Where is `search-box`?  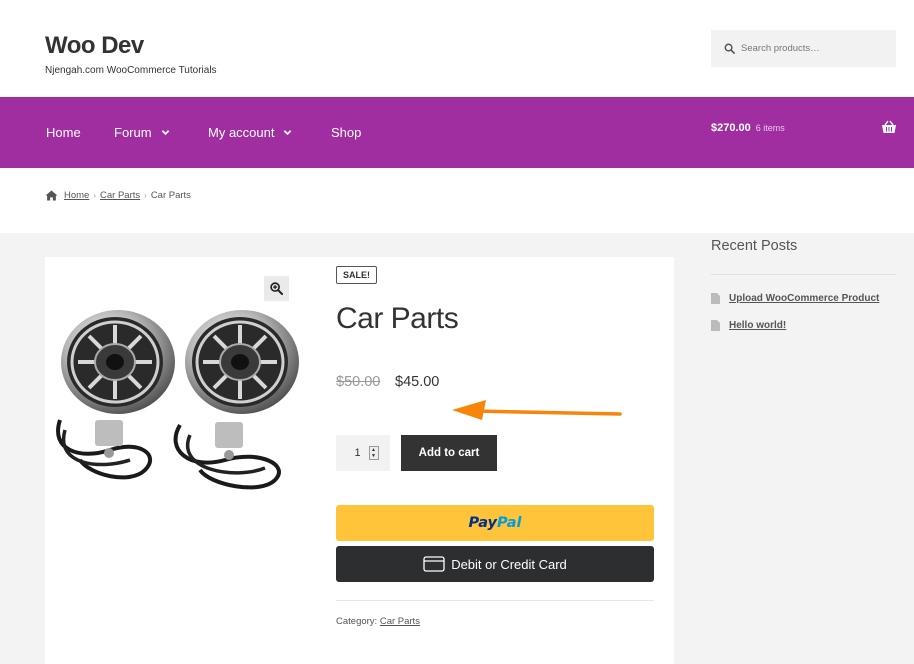
search-box is located at coordinates (803, 48).